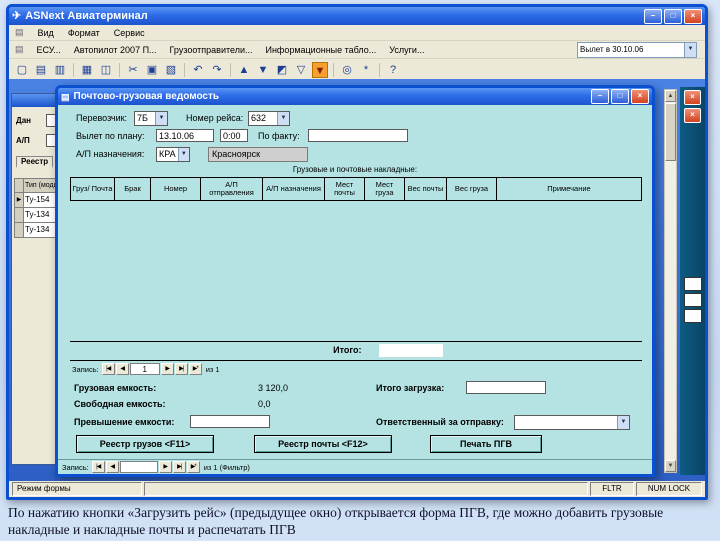 This screenshot has height=541, width=720. What do you see at coordinates (138, 467) in the screenshot?
I see `record-position-field` at bounding box center [138, 467].